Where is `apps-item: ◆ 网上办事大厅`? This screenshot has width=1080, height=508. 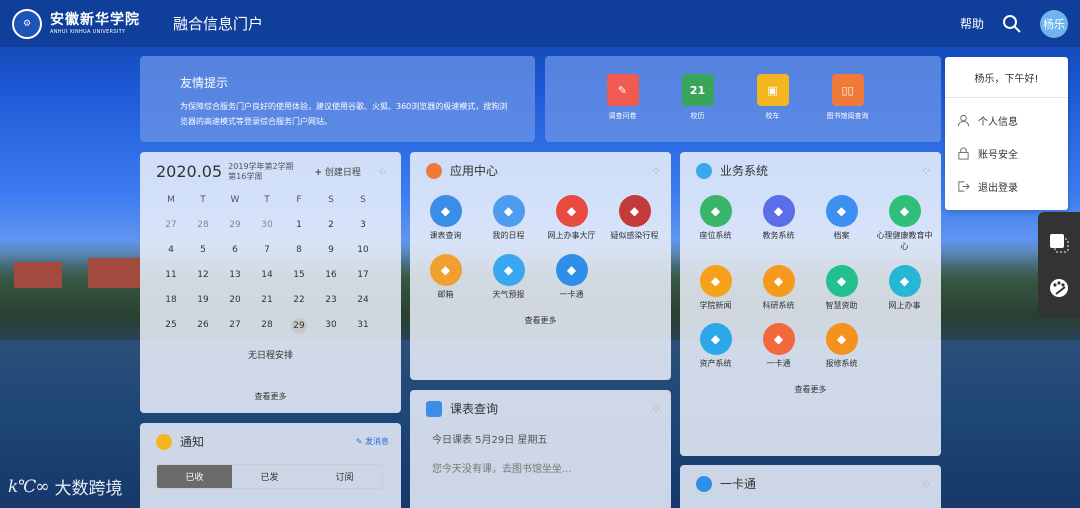 apps-item: ◆ 网上办事大厅 is located at coordinates (571, 218).